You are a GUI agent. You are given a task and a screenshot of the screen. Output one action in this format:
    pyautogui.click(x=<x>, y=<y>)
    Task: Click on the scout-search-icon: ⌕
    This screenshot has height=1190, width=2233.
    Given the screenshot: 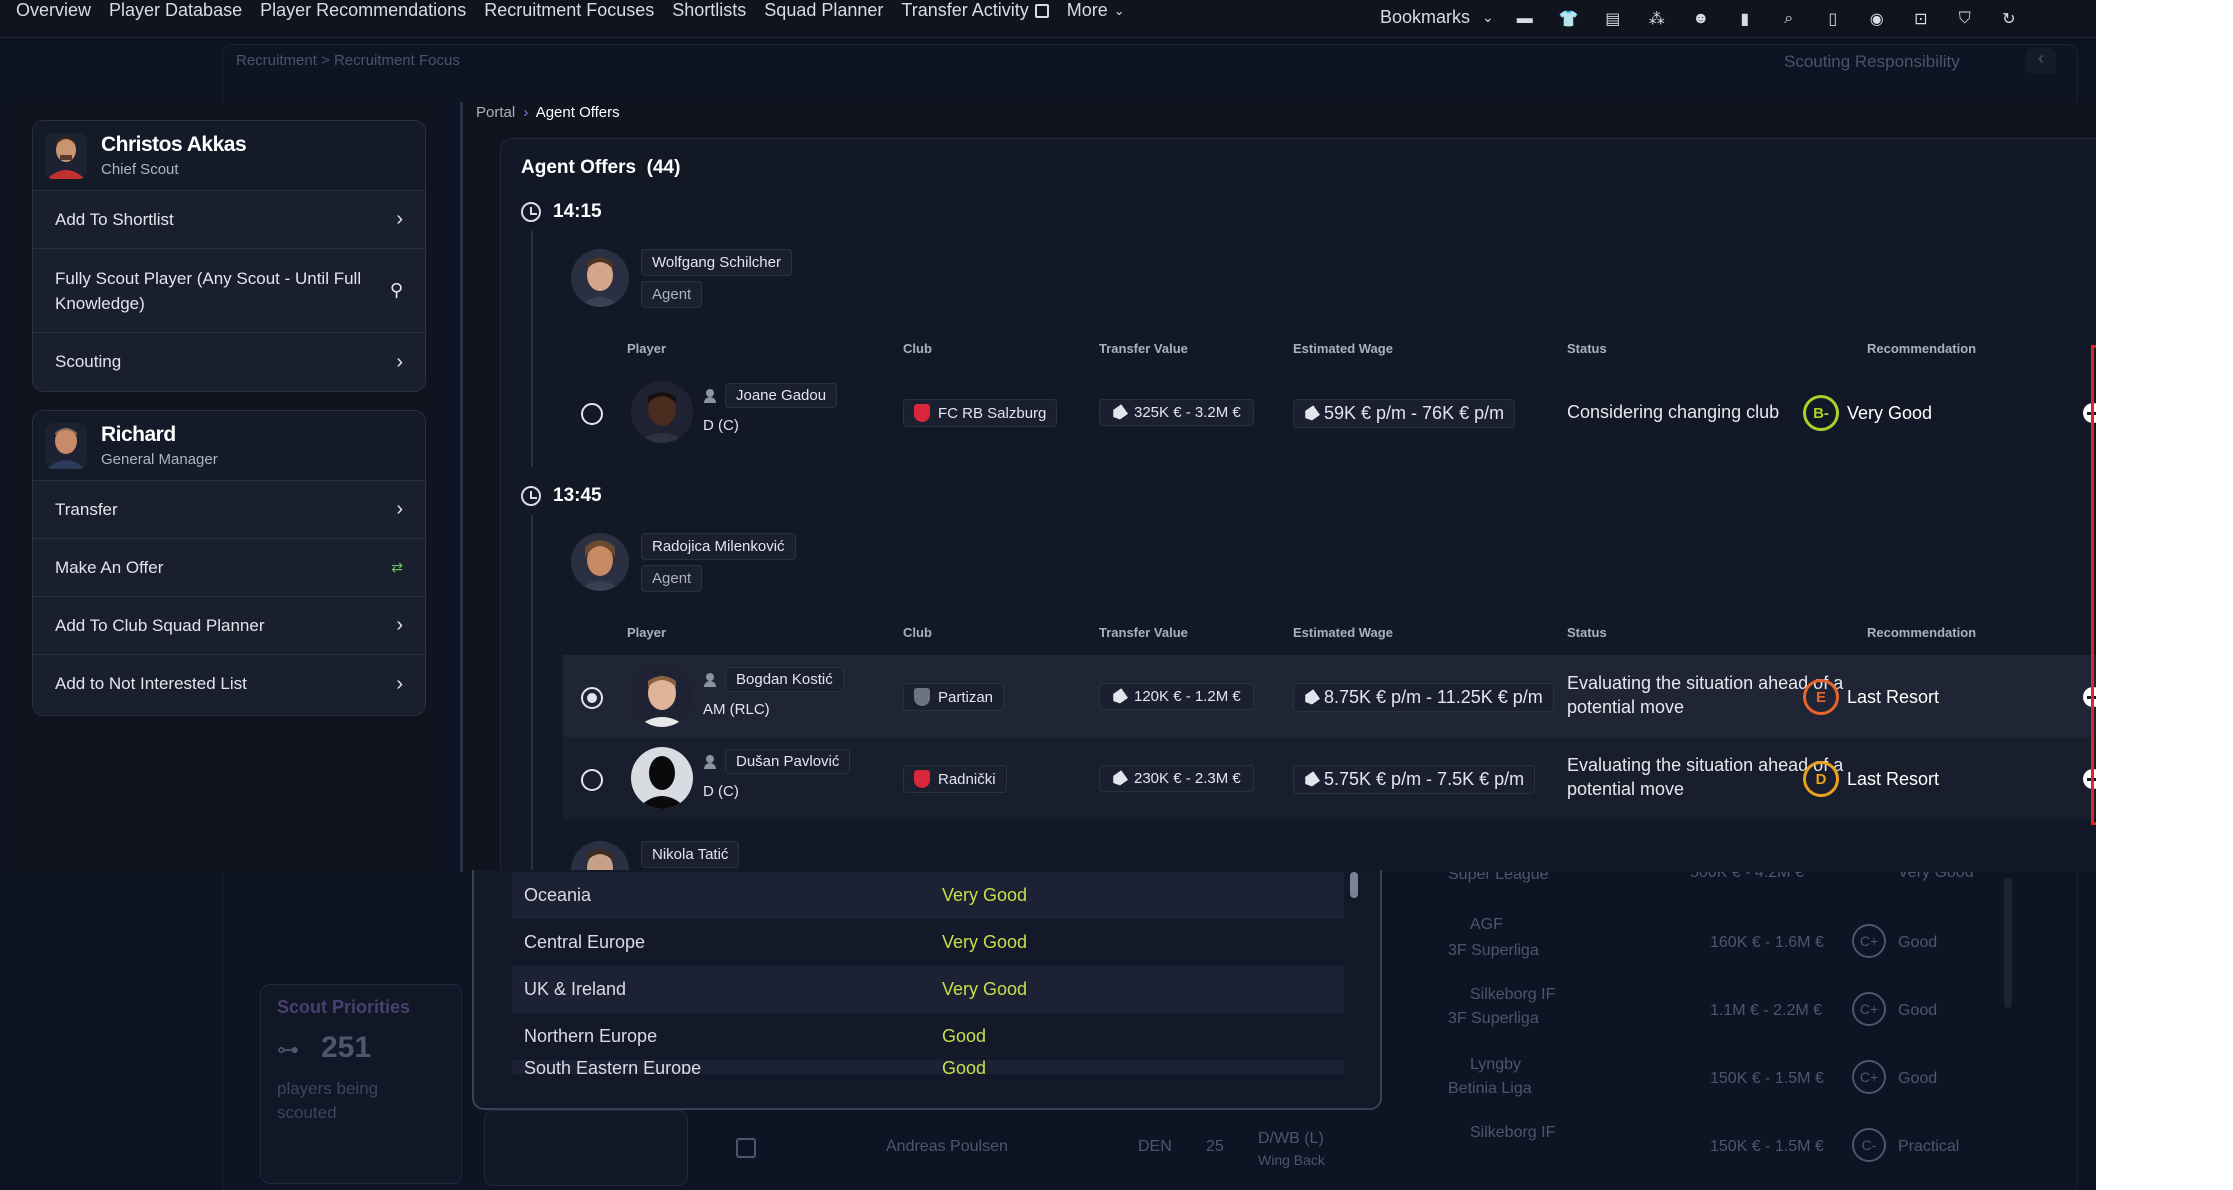 What is the action you would take?
    pyautogui.click(x=1789, y=19)
    